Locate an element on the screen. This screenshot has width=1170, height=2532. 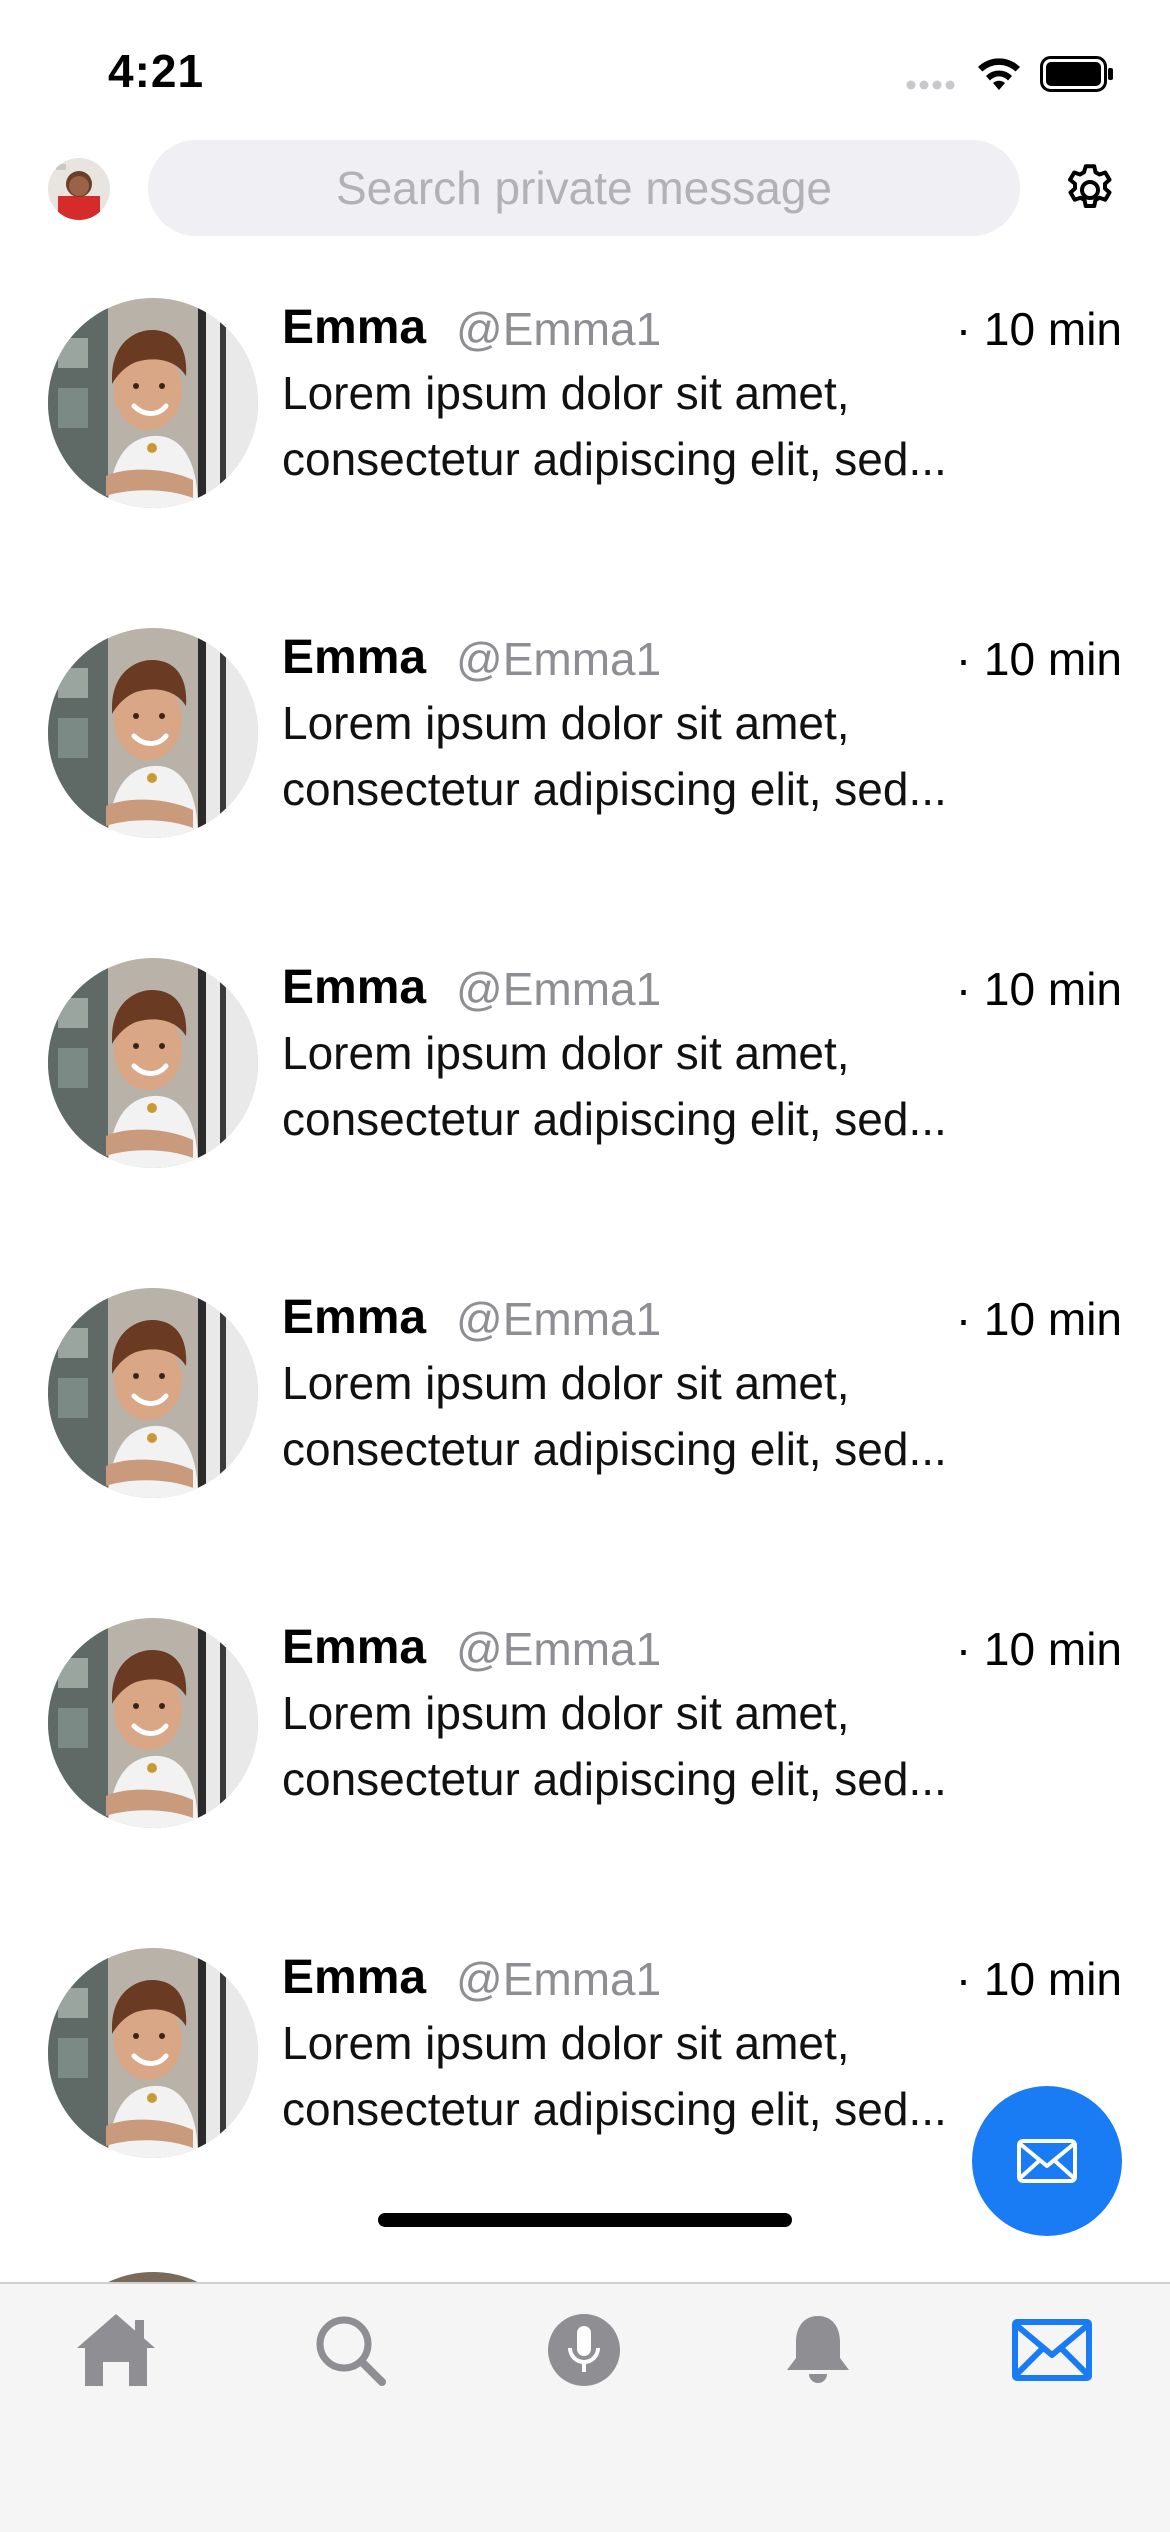
wifi-icon is located at coordinates (999, 74).